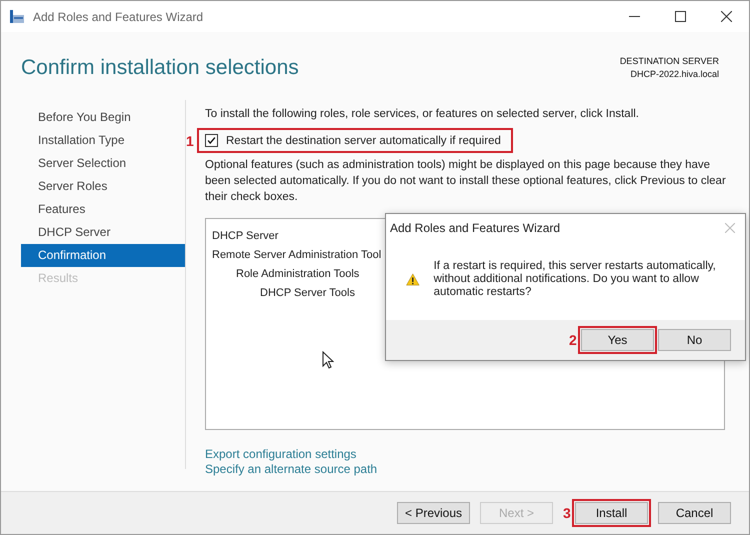 Image resolution: width=750 pixels, height=535 pixels. Describe the element at coordinates (328, 360) in the screenshot. I see `cursor-icon` at that location.